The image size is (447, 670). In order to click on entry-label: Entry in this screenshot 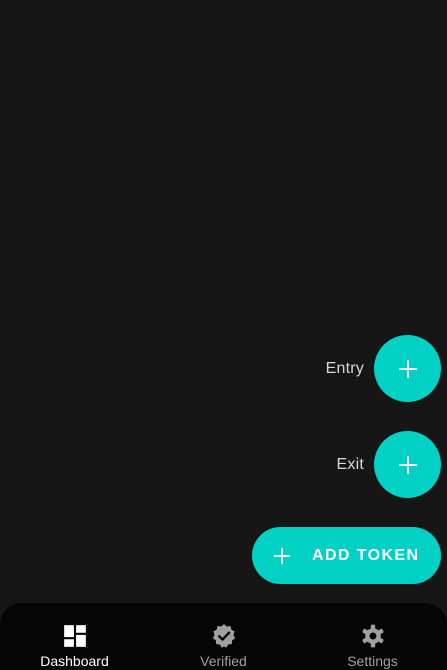, I will do `click(344, 368)`.